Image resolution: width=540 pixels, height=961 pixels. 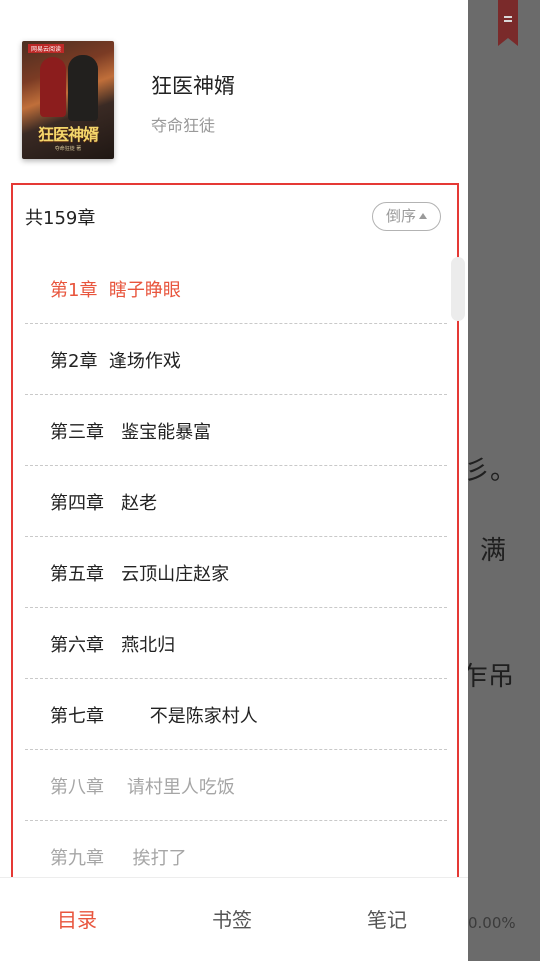 I want to click on chapter-label: 第五章 云顶山庄赵家, so click(x=140, y=574).